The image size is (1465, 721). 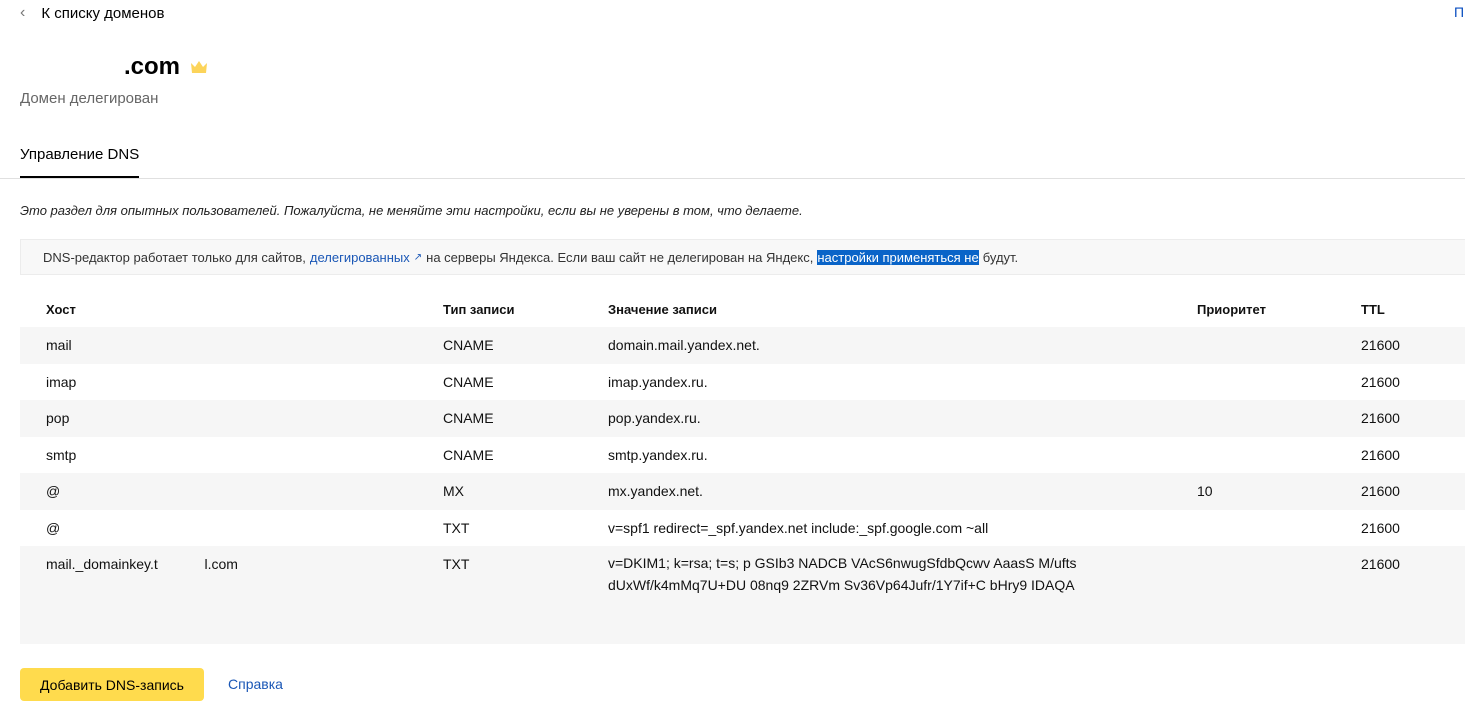 I want to click on table-row: @ MX mx.yandex.net. 10 21600, so click(x=742, y=491).